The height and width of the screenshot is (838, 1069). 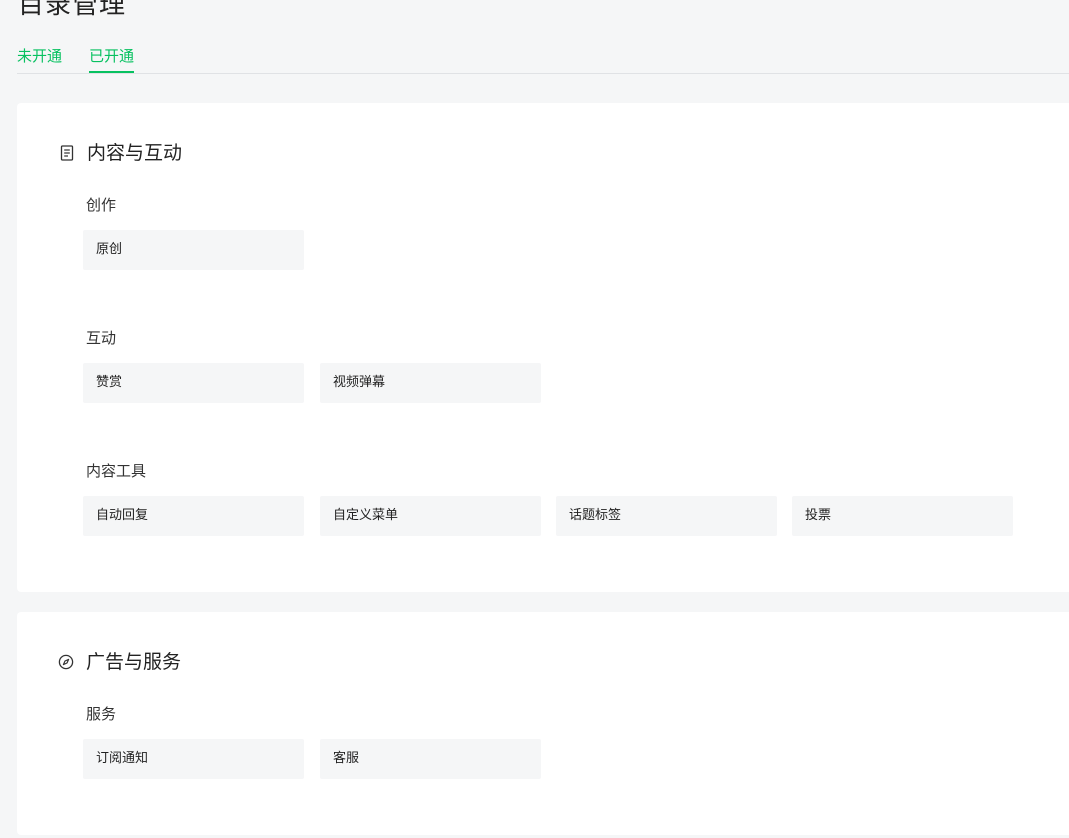 What do you see at coordinates (66, 662) in the screenshot?
I see `compass-icon` at bounding box center [66, 662].